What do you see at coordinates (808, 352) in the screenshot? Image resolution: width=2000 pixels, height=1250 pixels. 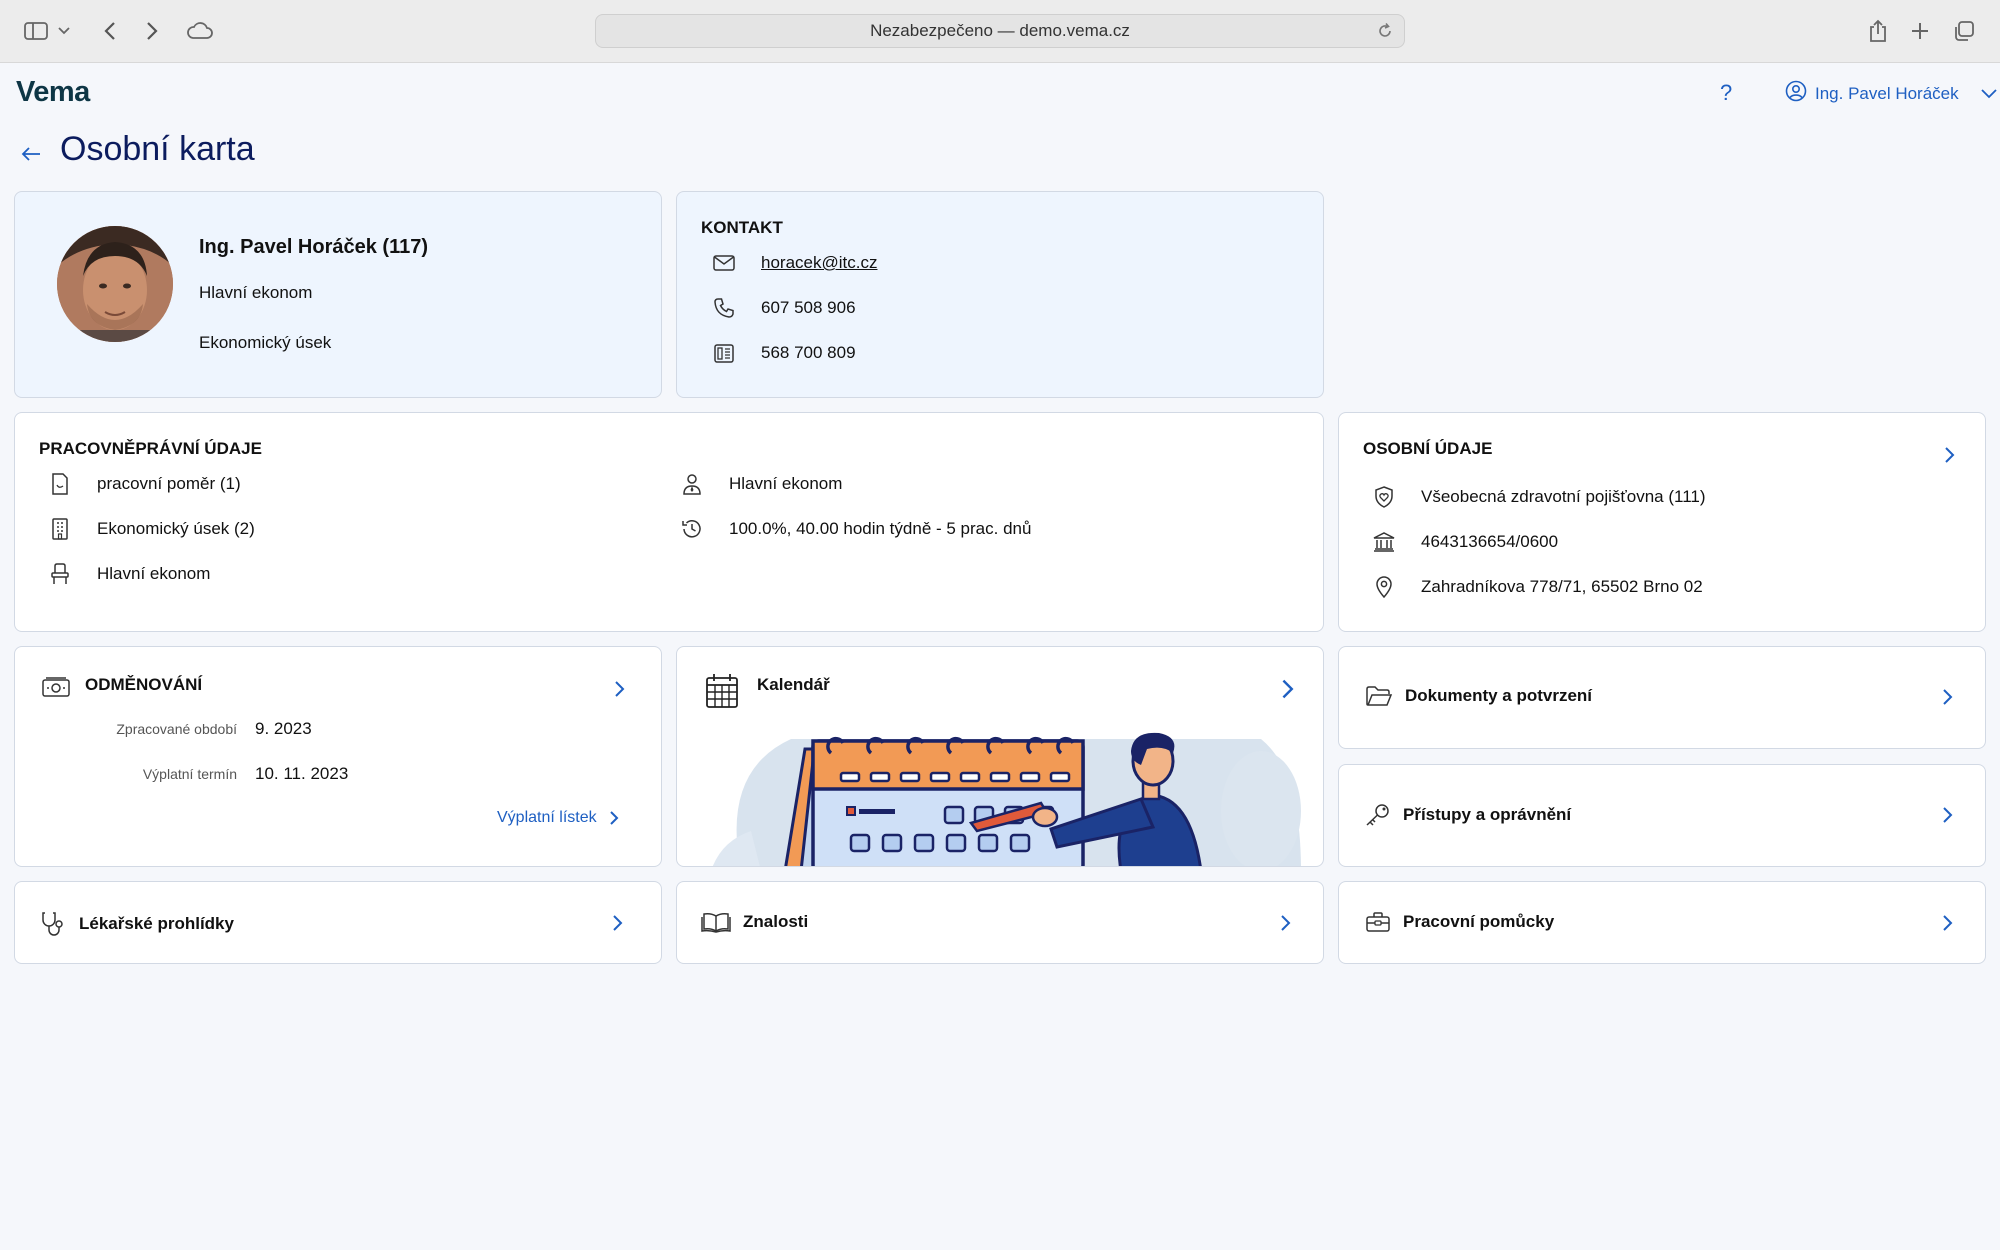 I see `fax-value: 568 700 809` at bounding box center [808, 352].